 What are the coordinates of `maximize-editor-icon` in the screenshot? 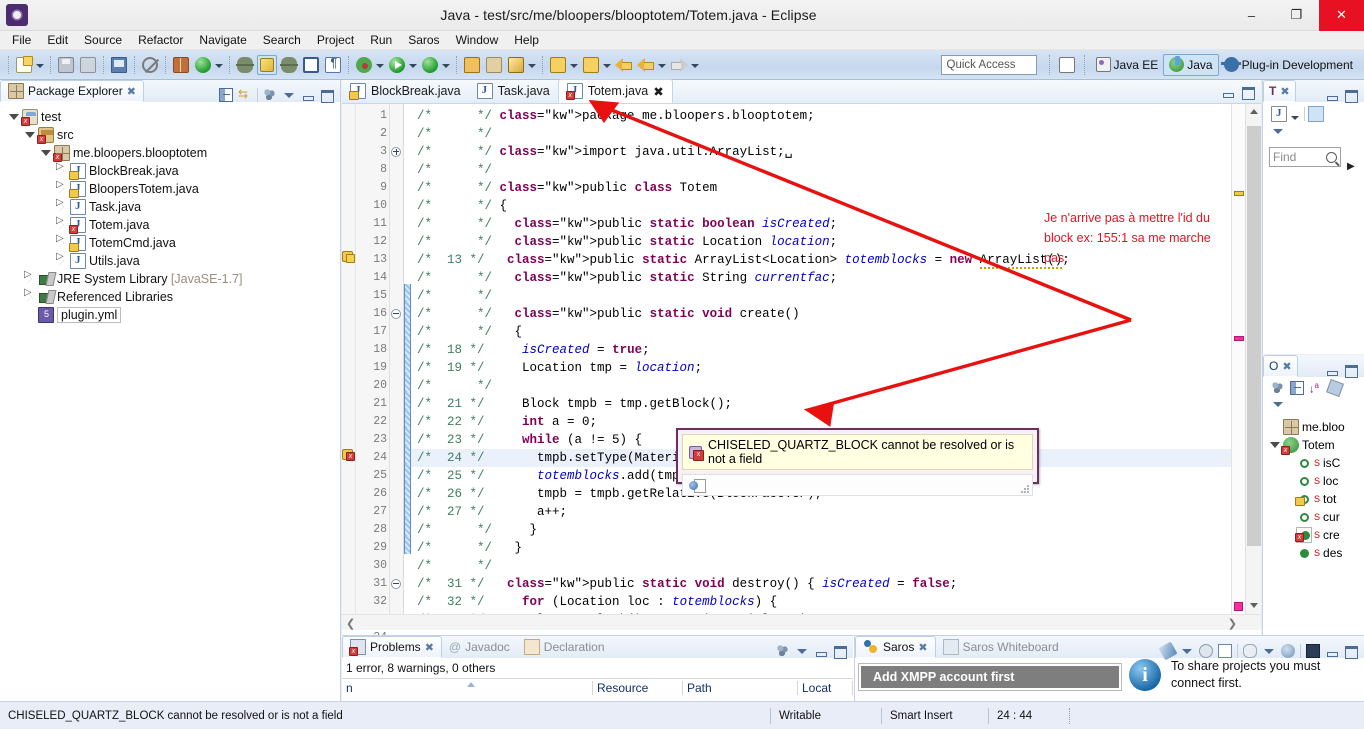 It's located at (1248, 92).